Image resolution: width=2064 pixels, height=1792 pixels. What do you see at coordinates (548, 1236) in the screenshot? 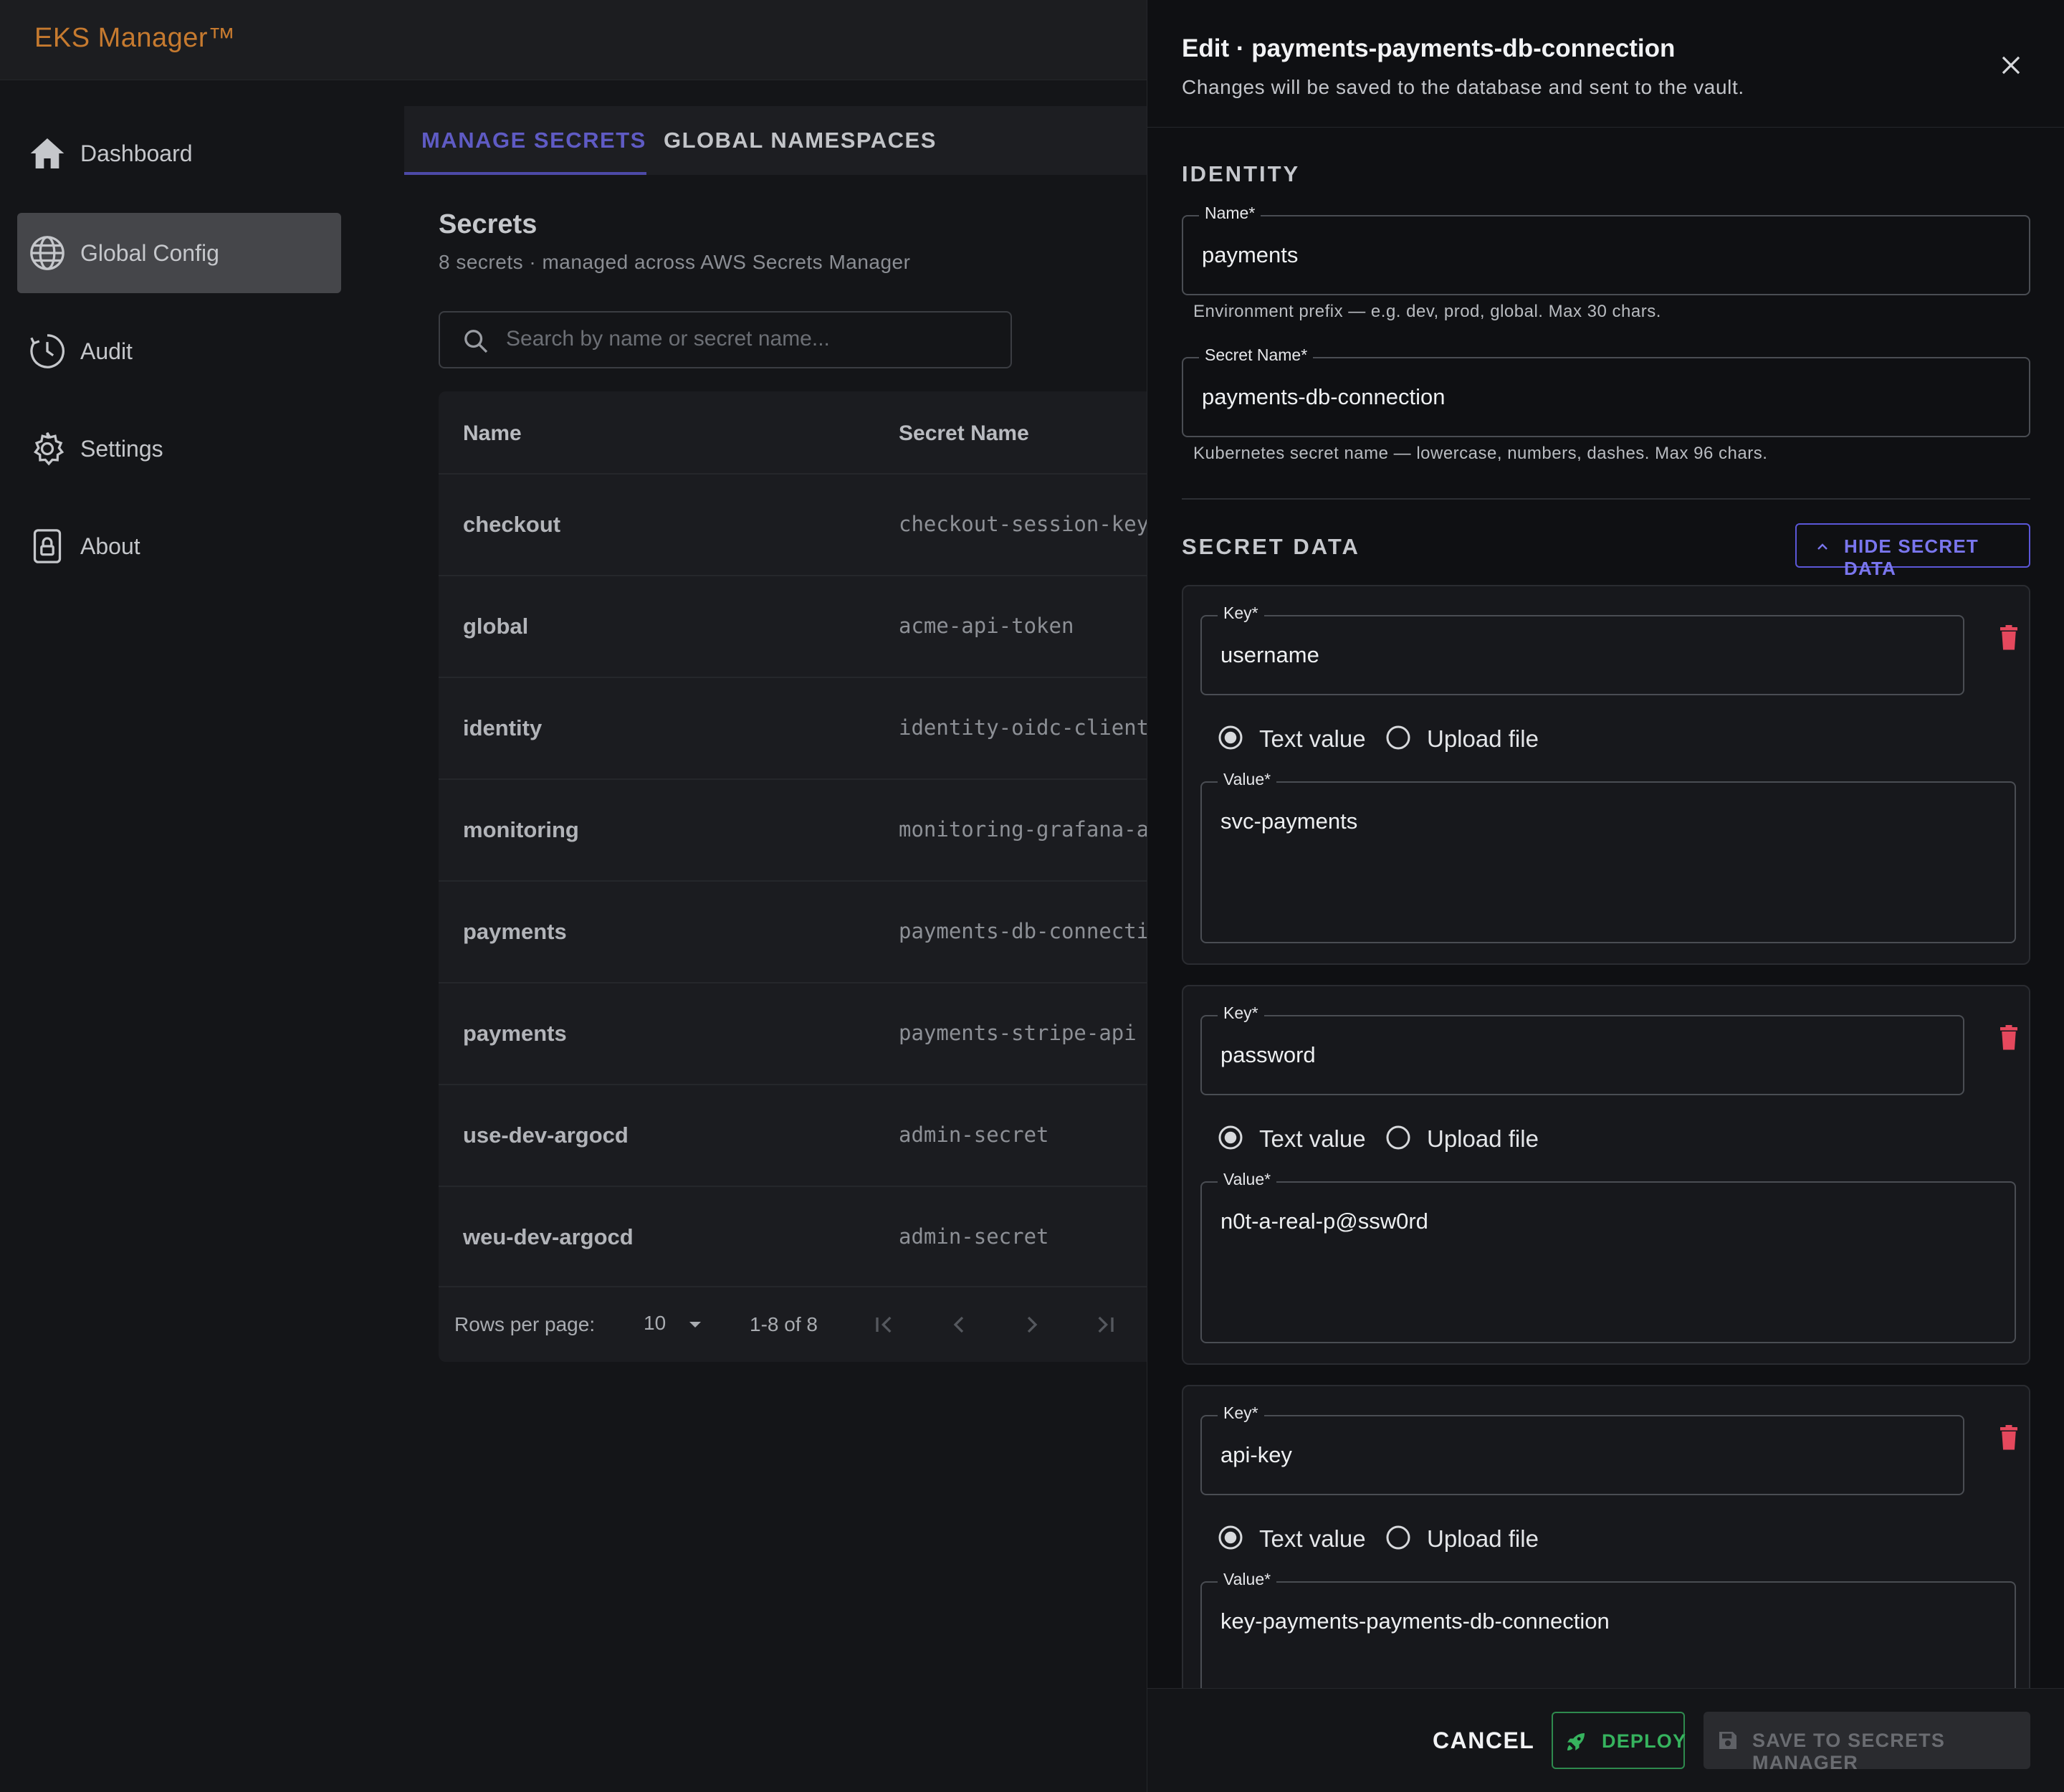
I see `cell-name: weu-dev-argocd` at bounding box center [548, 1236].